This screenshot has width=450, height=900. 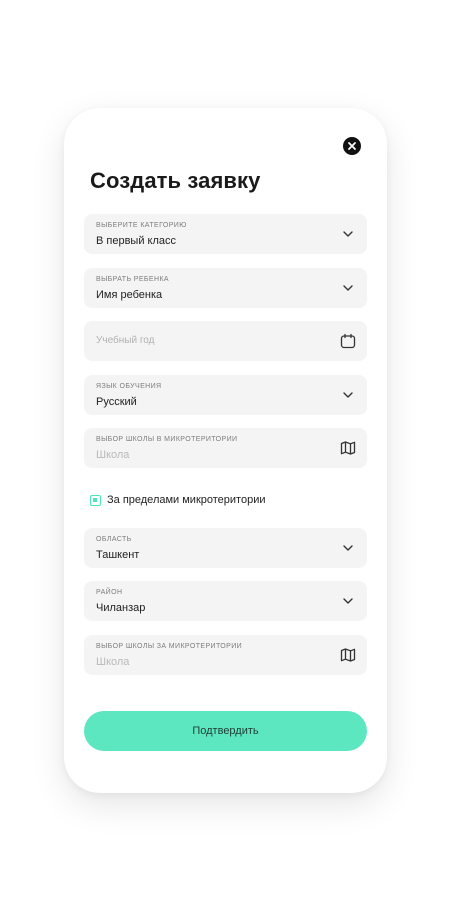 What do you see at coordinates (225, 655) in the screenshot?
I see `school-outside-territory-field: Выбор школы за микротеритории Школа` at bounding box center [225, 655].